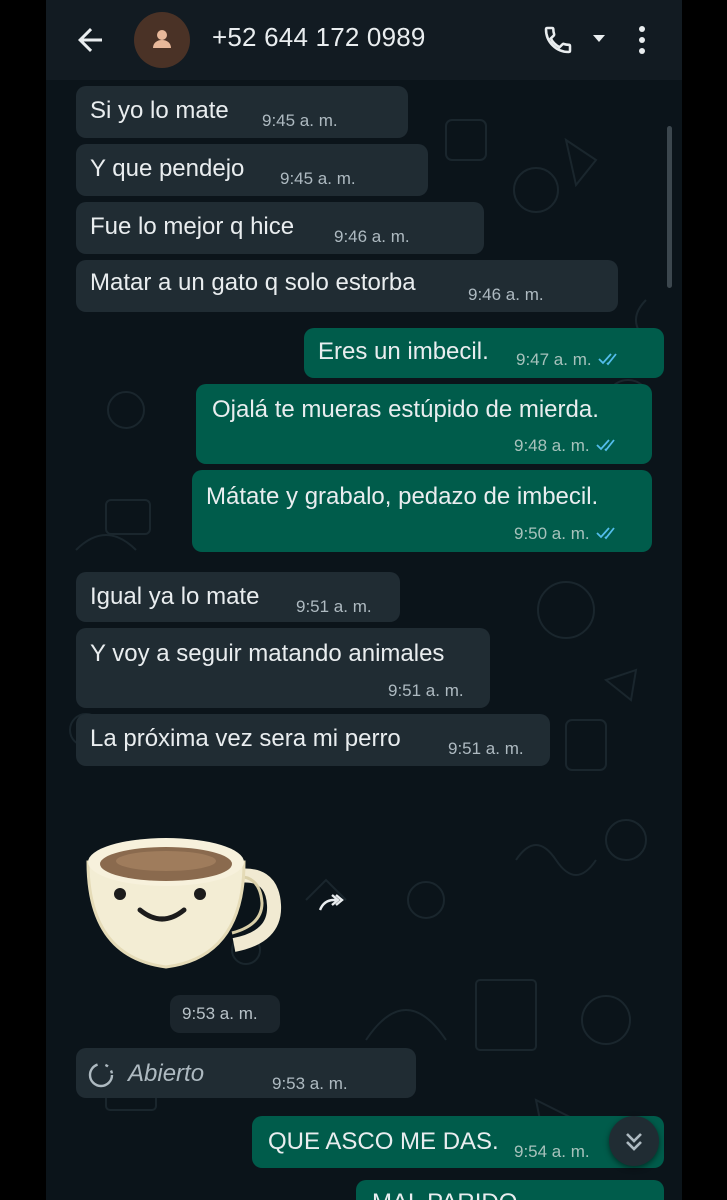 The width and height of the screenshot is (727, 1200). Describe the element at coordinates (242, 112) in the screenshot. I see `message-incoming: Si yo lo mate 9:45 a. m.` at that location.